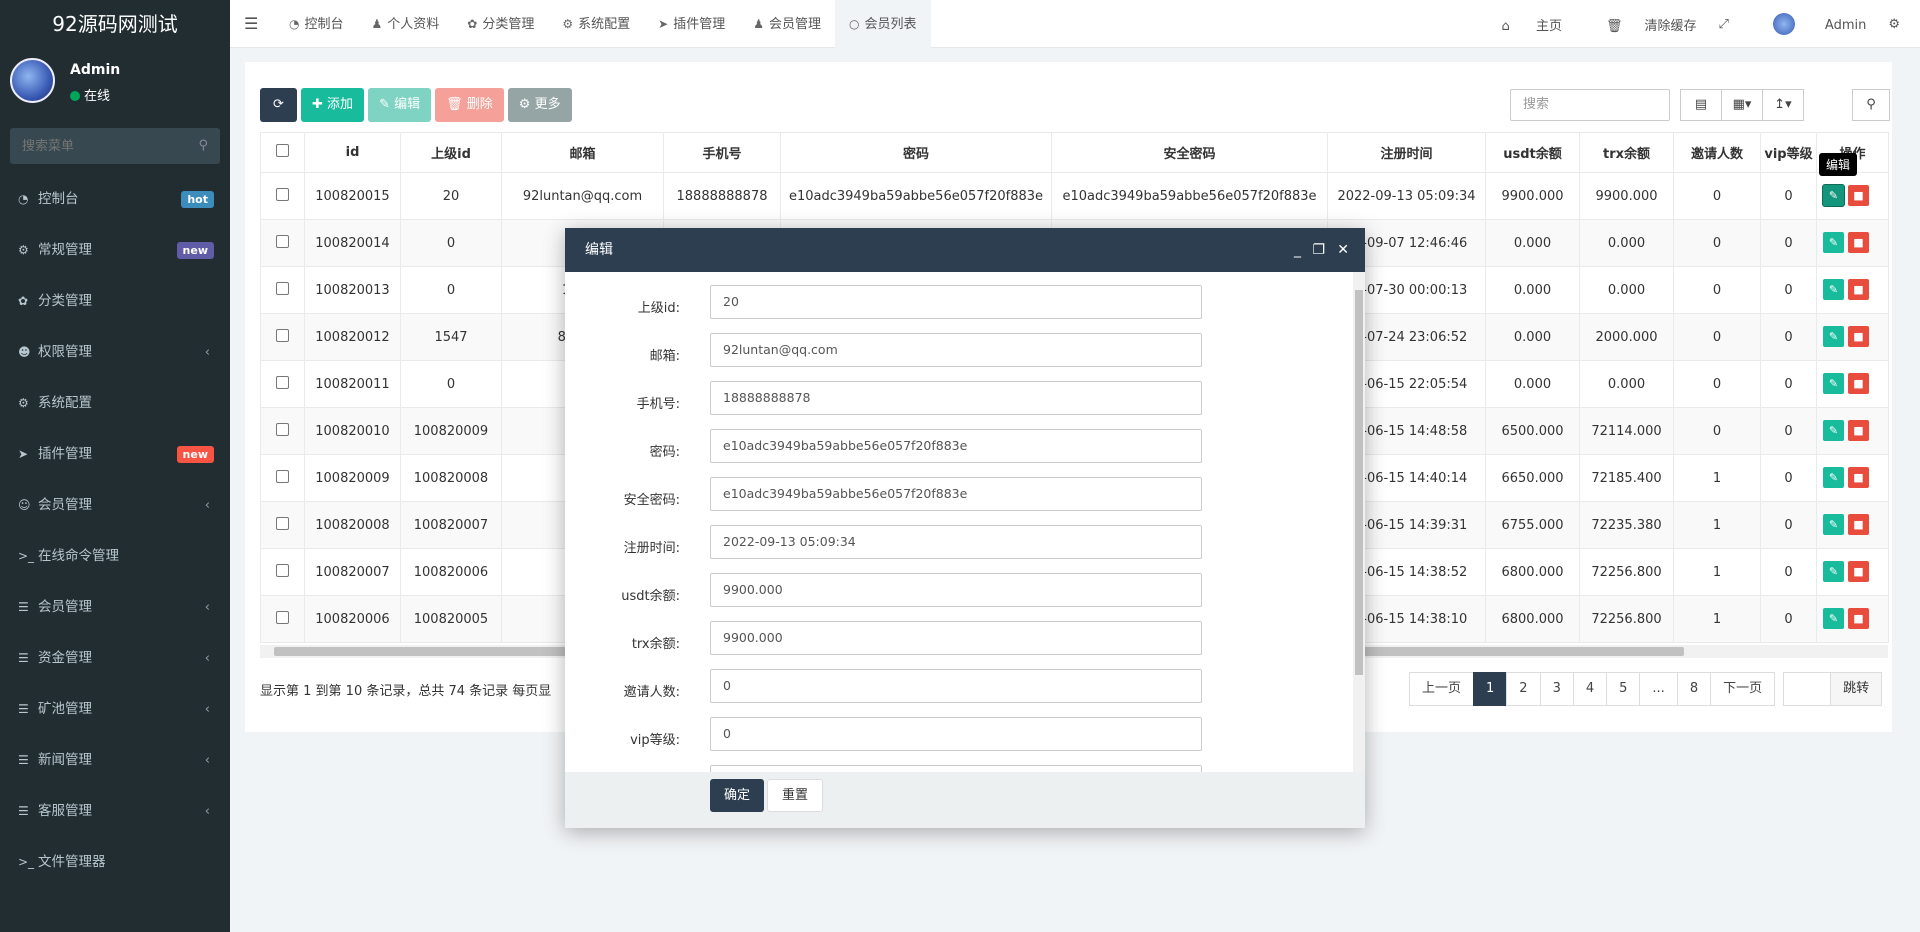 This screenshot has height=932, width=1920. What do you see at coordinates (1742, 105) in the screenshot?
I see `columns-icon: ▦▾` at bounding box center [1742, 105].